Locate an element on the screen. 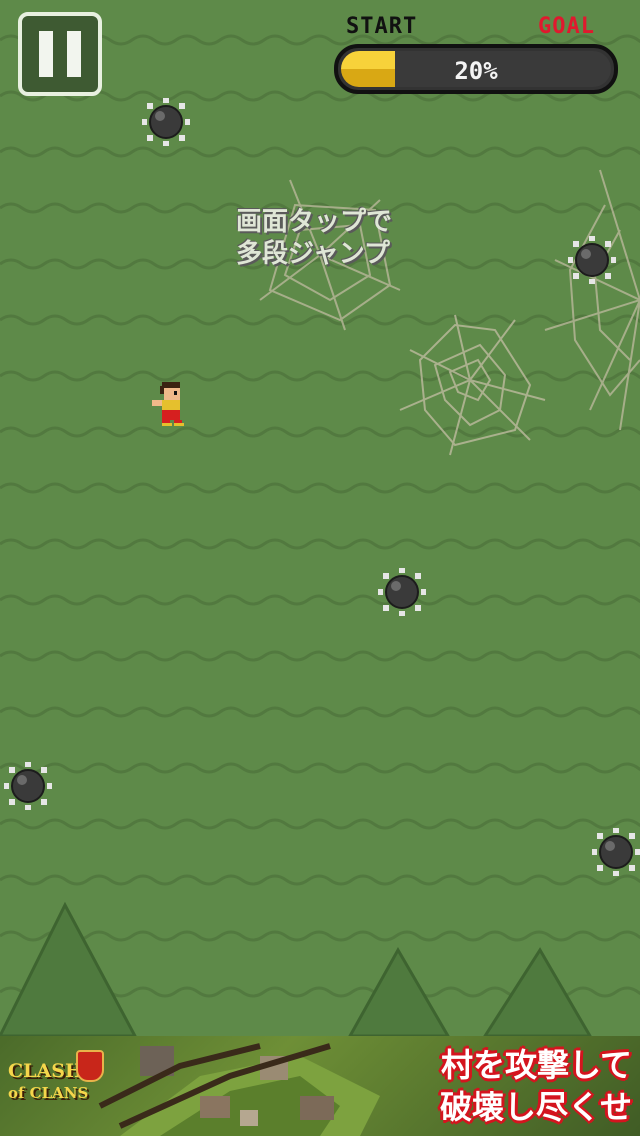  ad-tagline-line1: 村を攻撃して is located at coordinates (536, 1065).